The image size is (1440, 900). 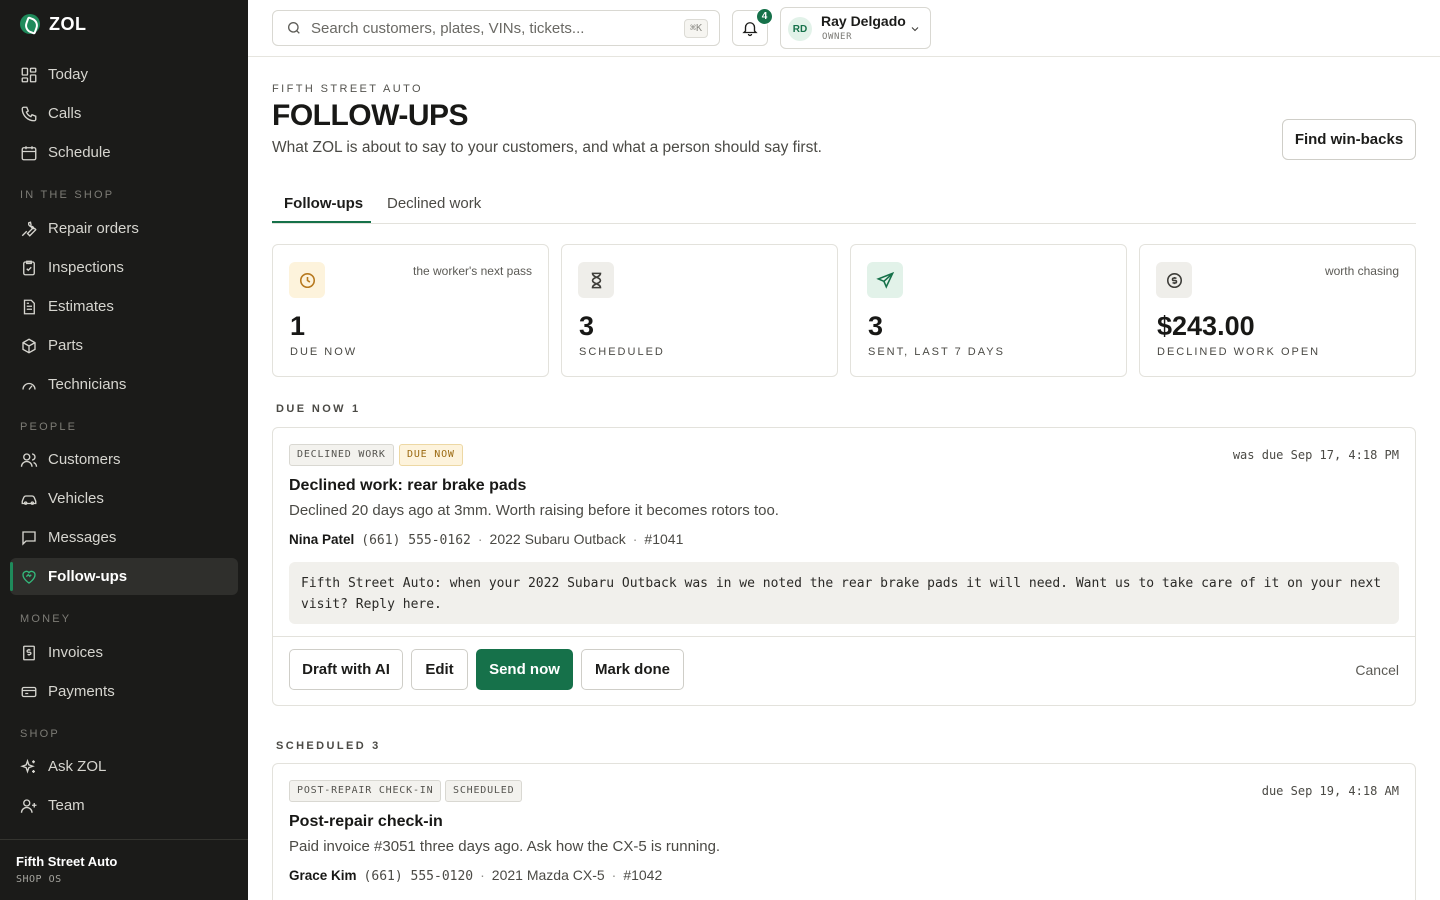 What do you see at coordinates (323, 875) in the screenshot?
I see `customer-name: Grace Kim` at bounding box center [323, 875].